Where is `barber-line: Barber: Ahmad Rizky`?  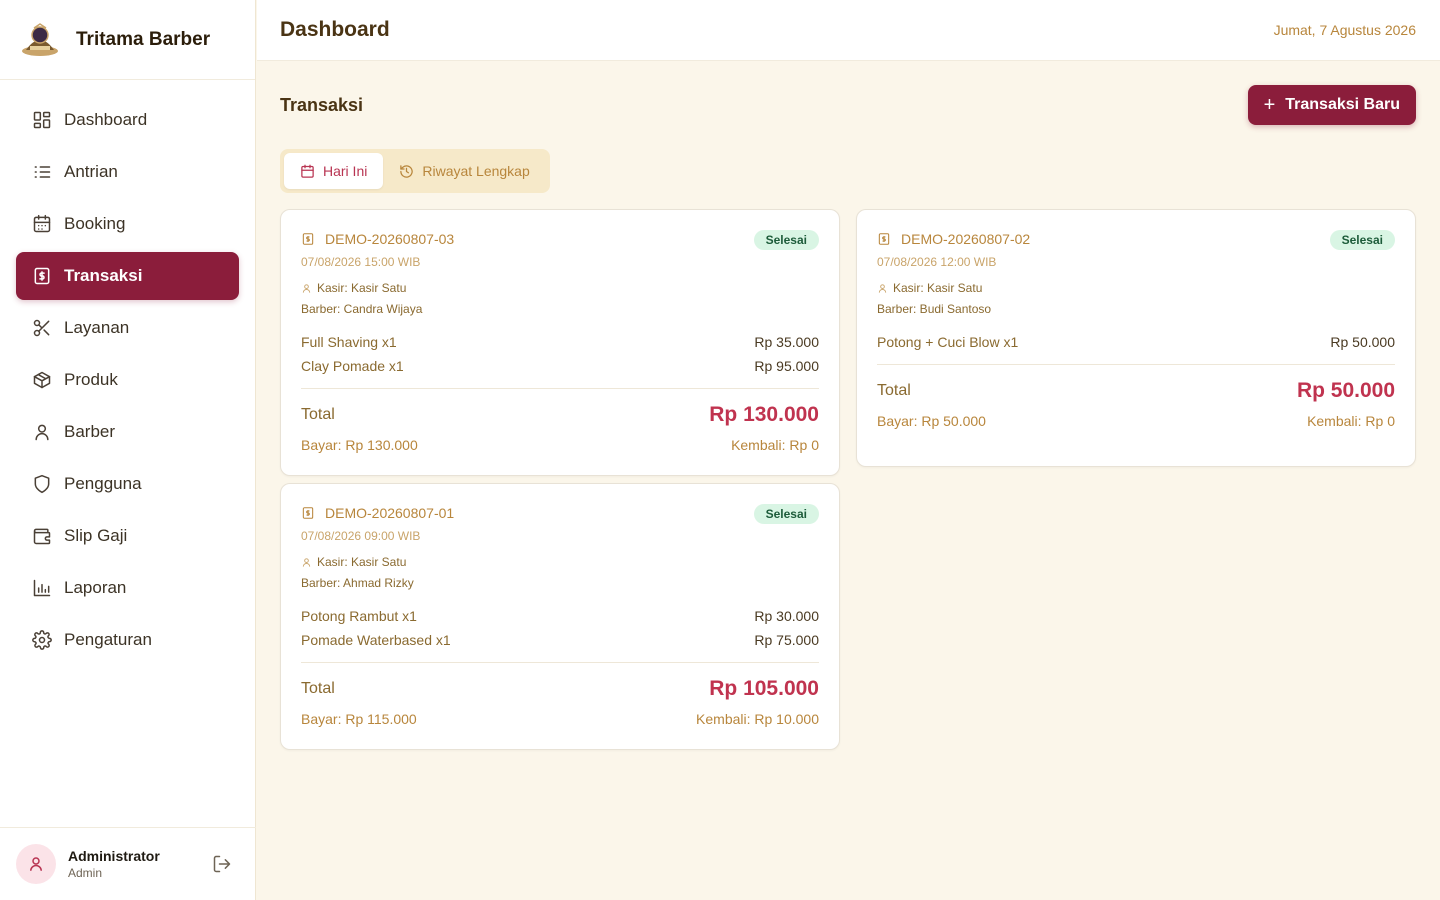 barber-line: Barber: Ahmad Rizky is located at coordinates (357, 583).